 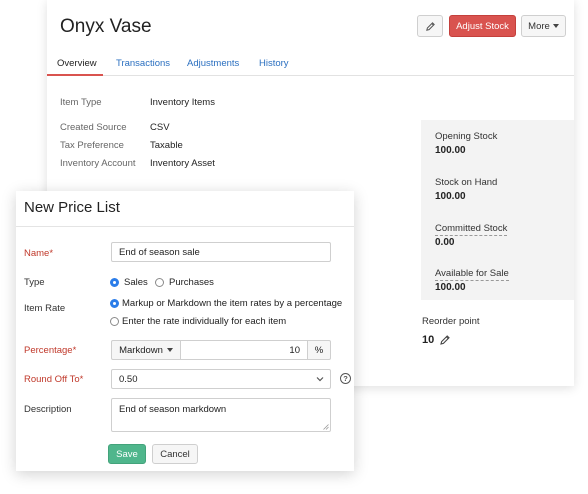 What do you see at coordinates (160, 127) in the screenshot?
I see `detail-value-created-source: CSV` at bounding box center [160, 127].